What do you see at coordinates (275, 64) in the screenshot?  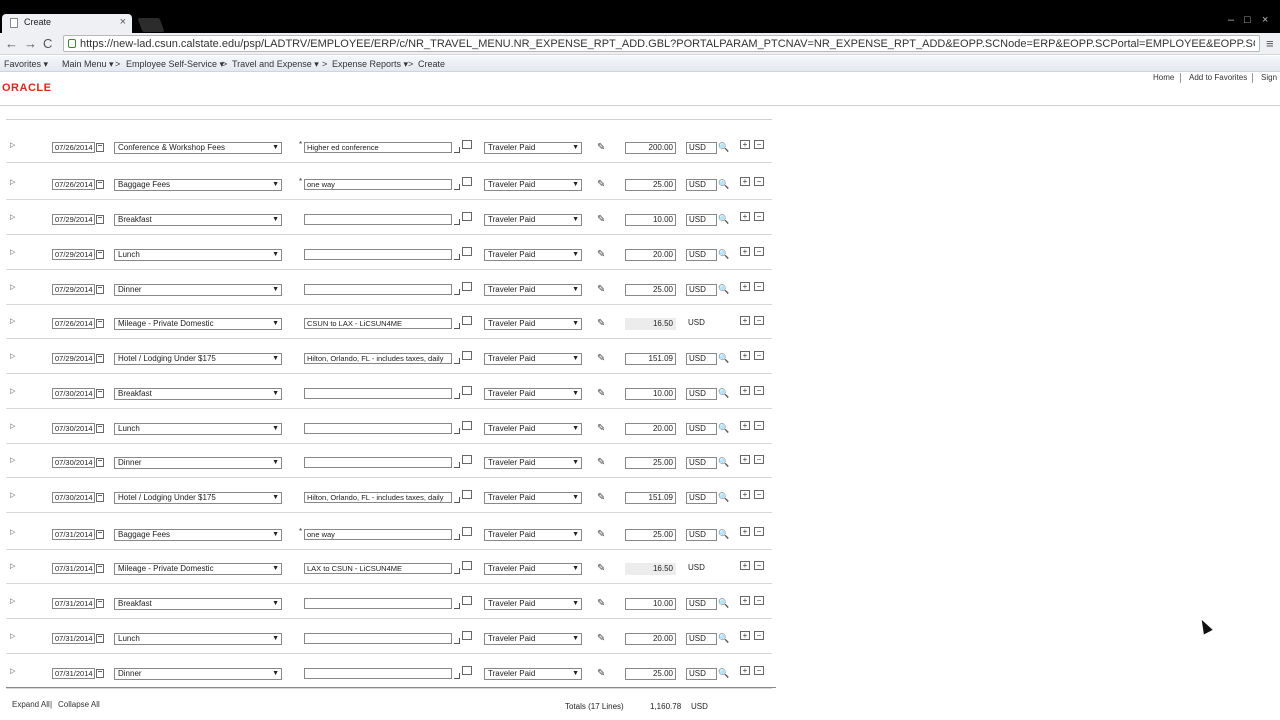 I see `breadcrumb-travel-and-expense: Travel and Expense ▾` at bounding box center [275, 64].